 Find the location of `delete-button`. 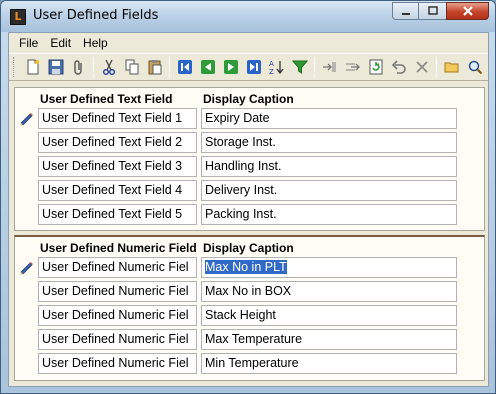

delete-button is located at coordinates (421, 67).